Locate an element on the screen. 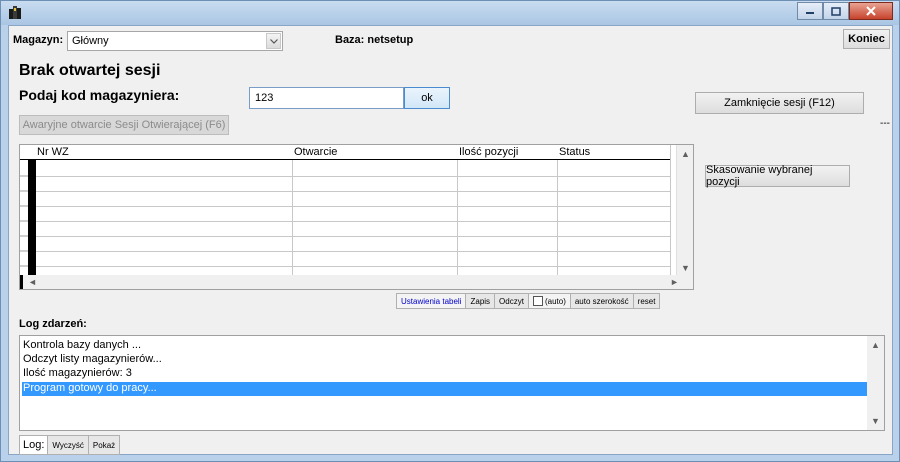 The width and height of the screenshot is (900, 462). read-settings-button: Odczyt is located at coordinates (512, 301).